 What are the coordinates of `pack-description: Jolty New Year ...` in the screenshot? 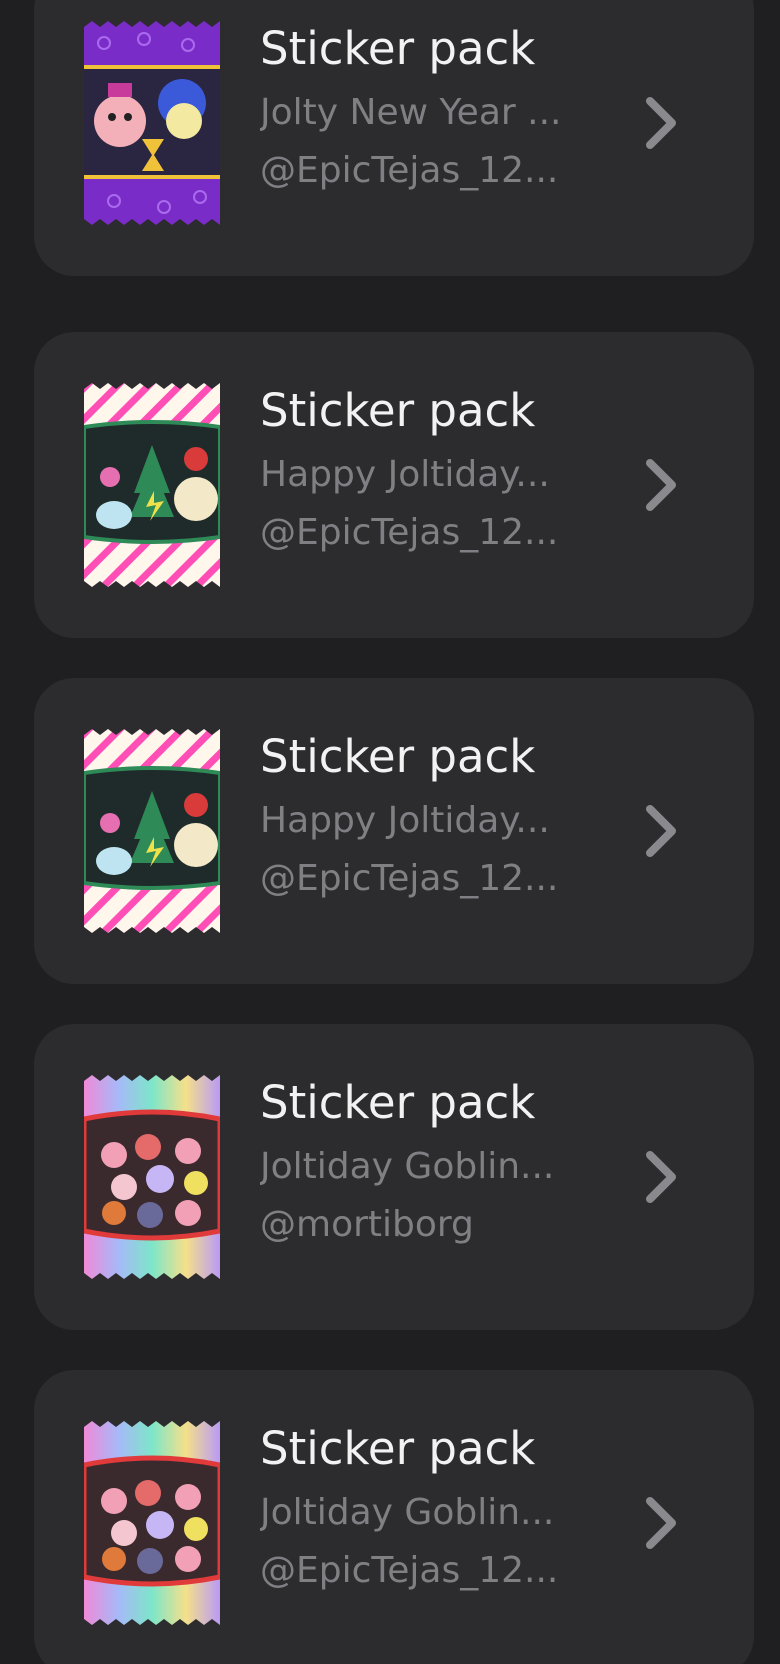 It's located at (411, 112).